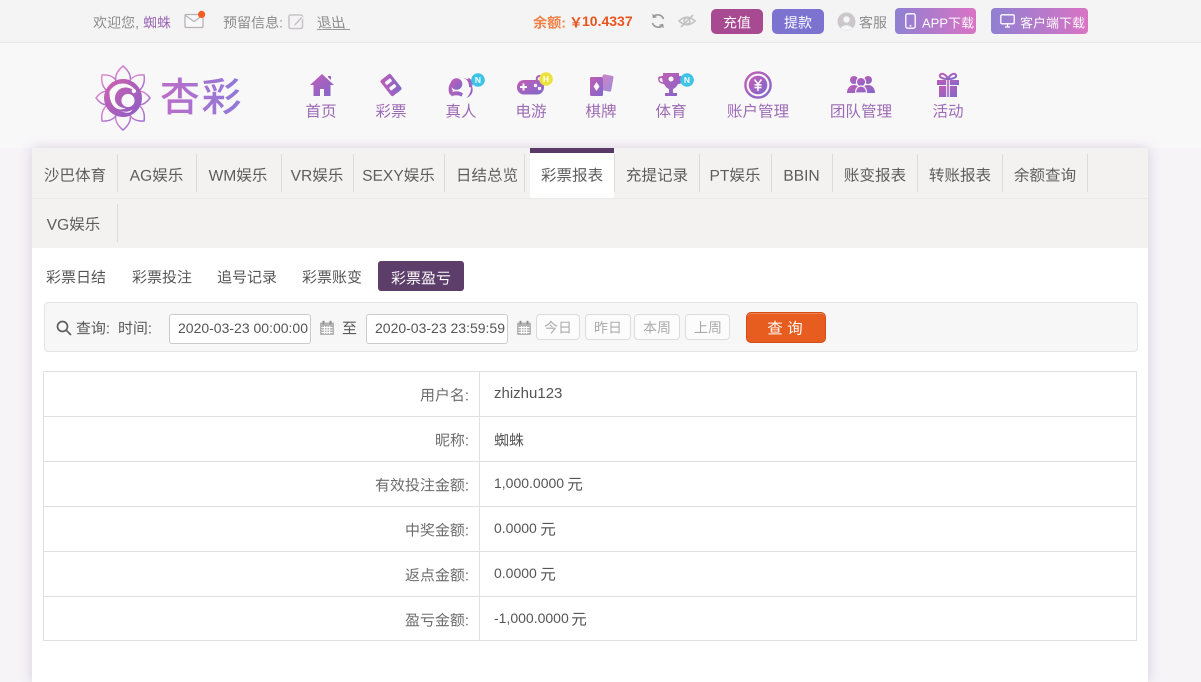 The image size is (1201, 682). I want to click on svg-text: H, so click(546, 79).